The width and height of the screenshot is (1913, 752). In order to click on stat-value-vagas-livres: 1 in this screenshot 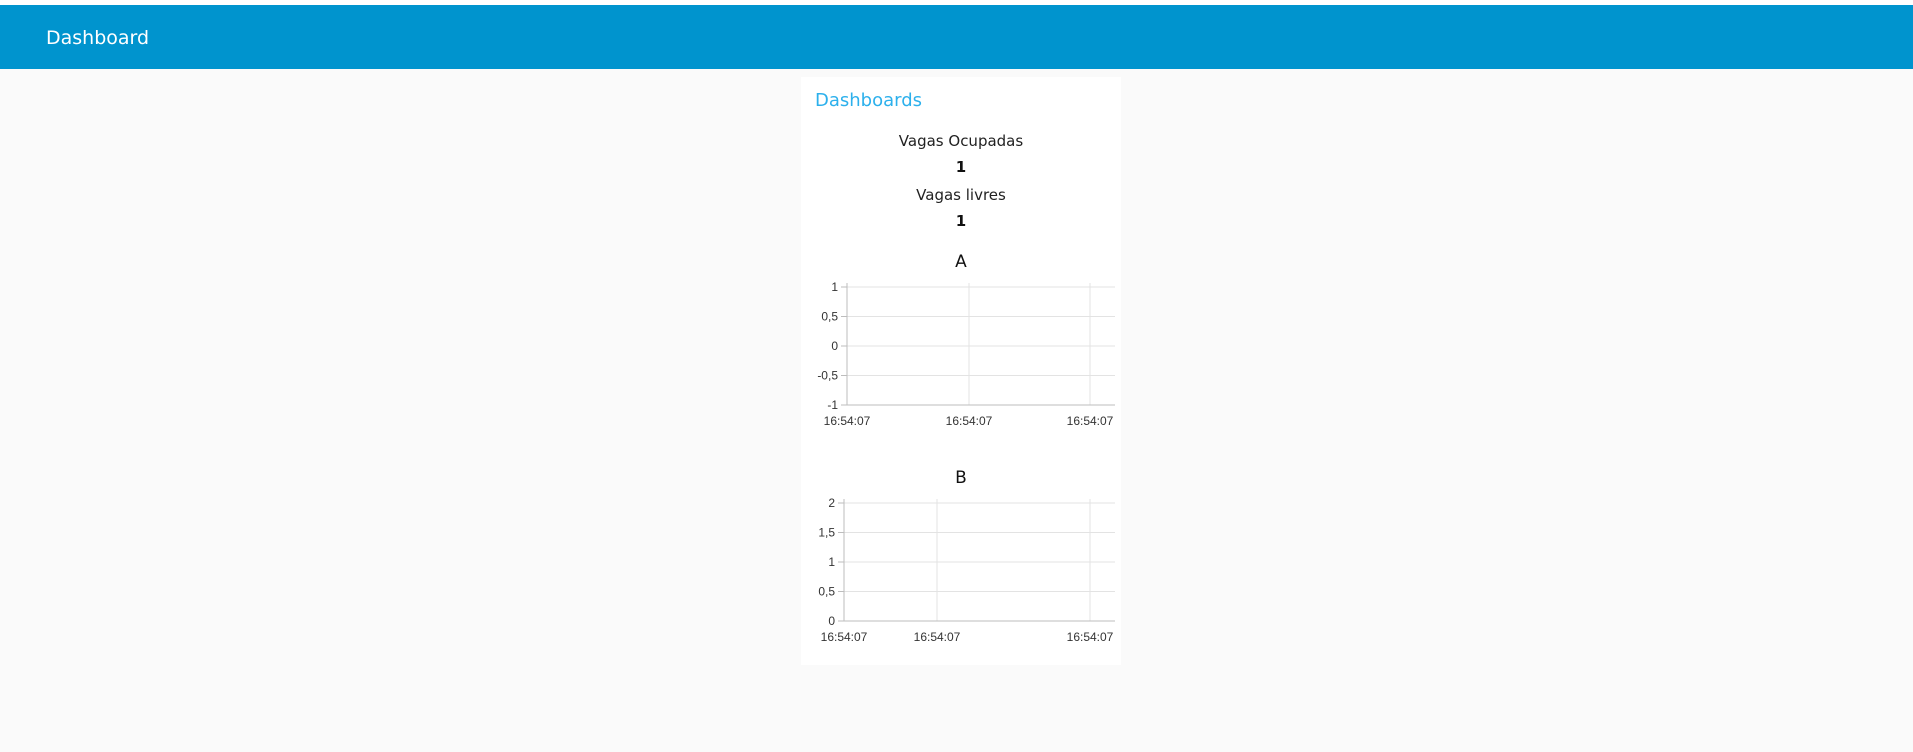, I will do `click(961, 221)`.